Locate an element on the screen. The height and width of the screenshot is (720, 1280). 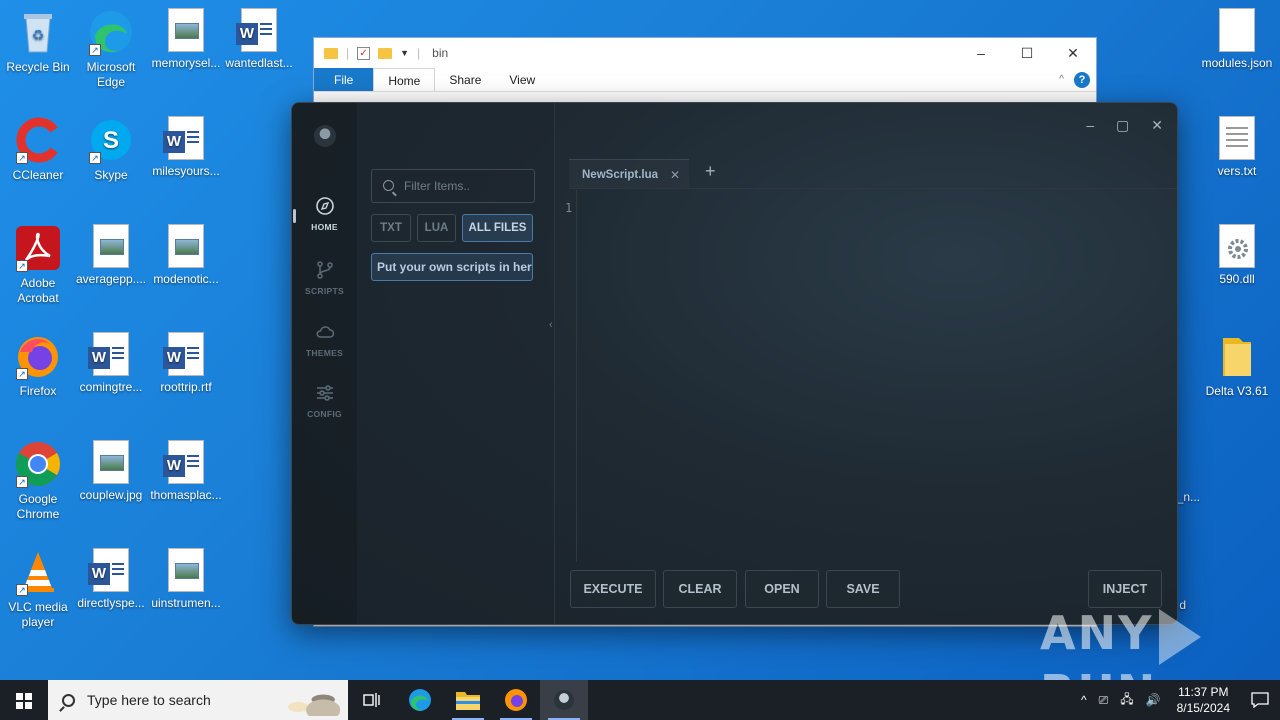
maximize-button: ☐ is located at coordinates (1027, 53).